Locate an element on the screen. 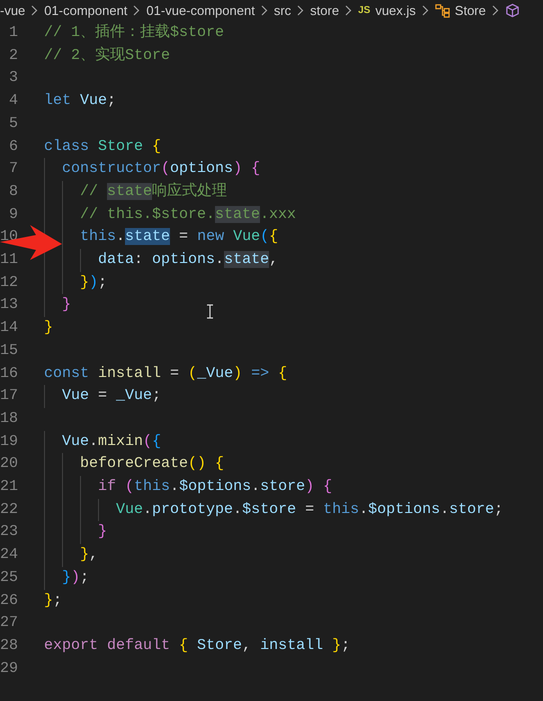  code-line: Vue.prototype.$store = this.$options.store; is located at coordinates (310, 510).